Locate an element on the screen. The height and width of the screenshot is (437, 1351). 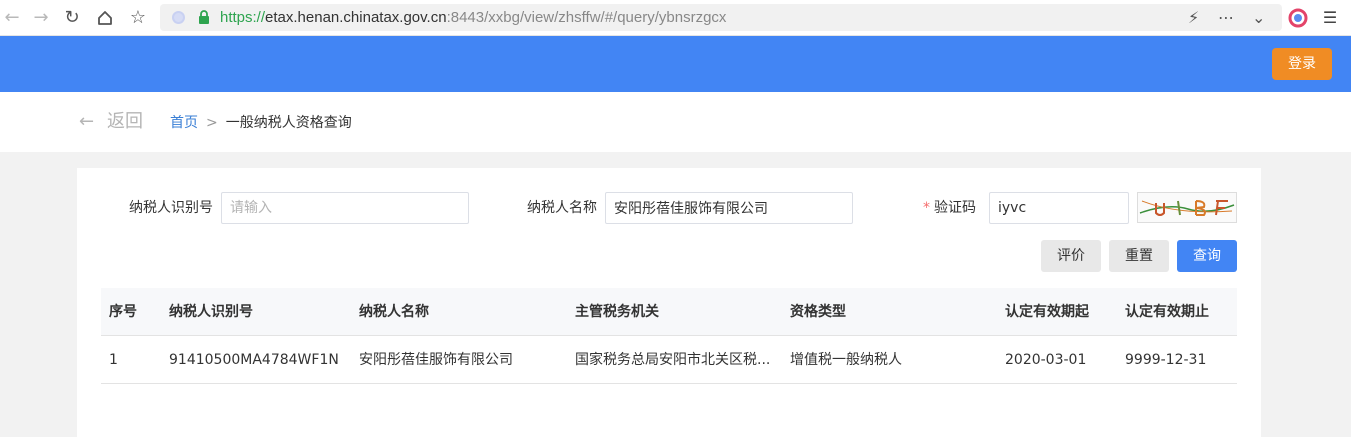
breadcrumb: 首页 > 一般纳税人资格查询 is located at coordinates (261, 123).